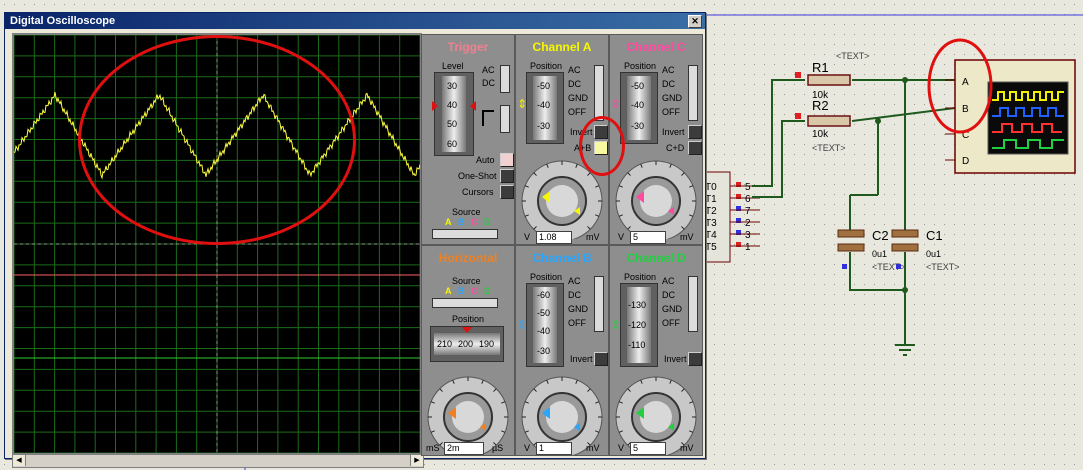  What do you see at coordinates (466, 281) in the screenshot?
I see `horizontal-source-label: Source` at bounding box center [466, 281].